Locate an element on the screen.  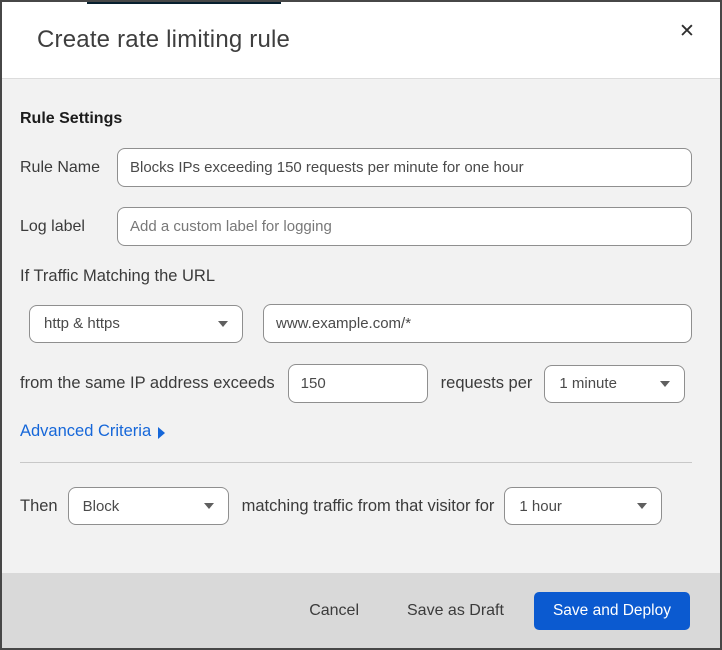
period-dropdown: 1 minute is located at coordinates (615, 383).